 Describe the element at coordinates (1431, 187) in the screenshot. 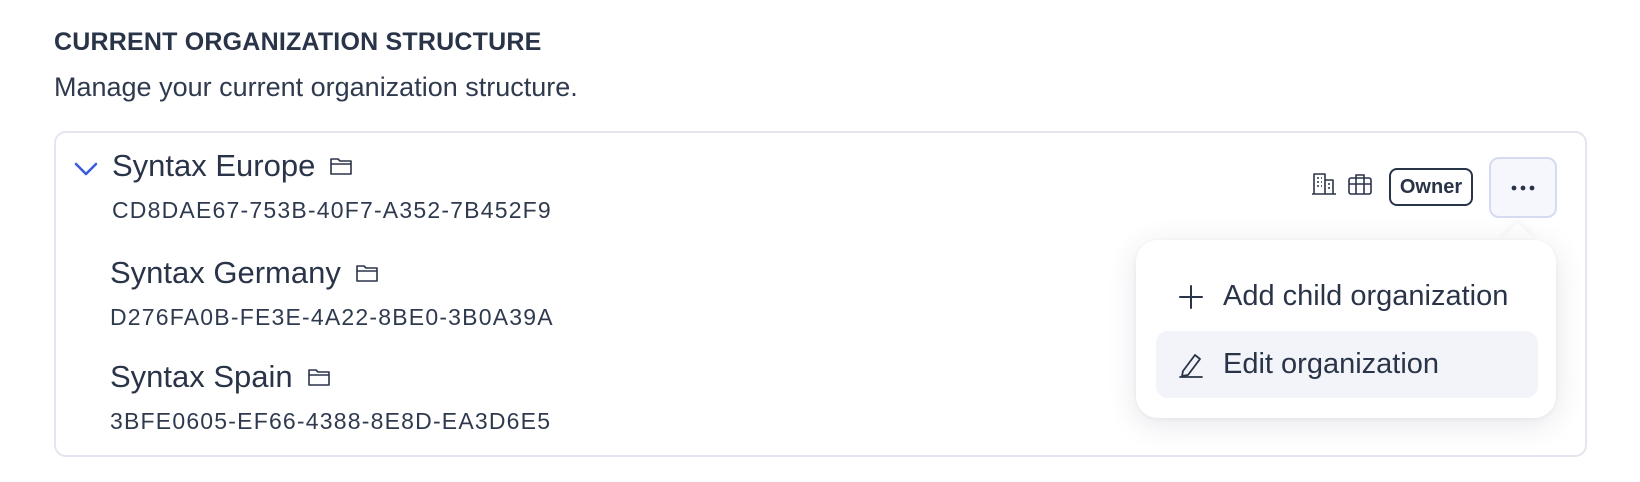

I see `role-badge: Owner` at that location.